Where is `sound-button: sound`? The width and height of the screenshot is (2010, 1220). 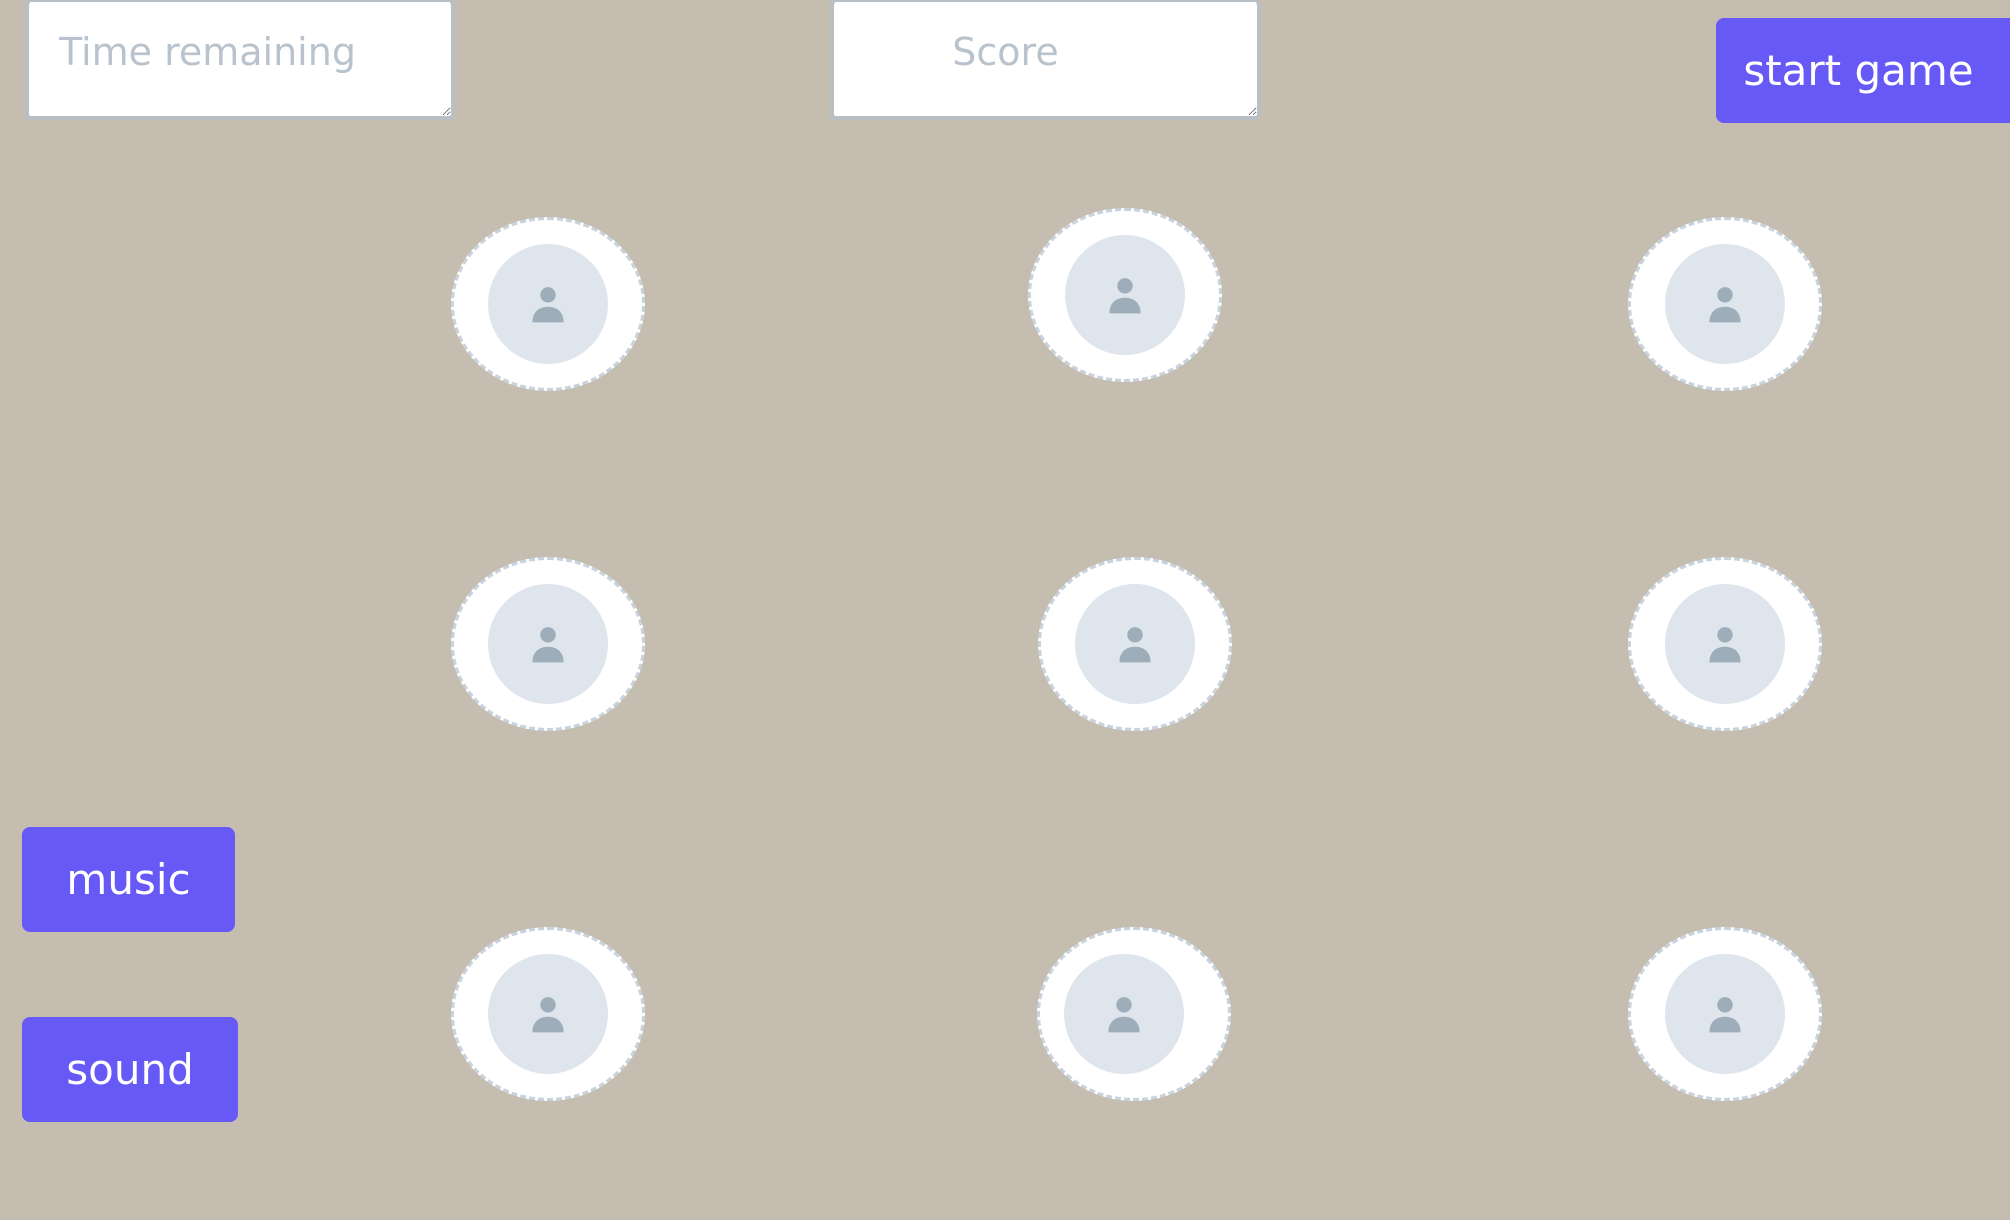
sound-button: sound is located at coordinates (130, 1069).